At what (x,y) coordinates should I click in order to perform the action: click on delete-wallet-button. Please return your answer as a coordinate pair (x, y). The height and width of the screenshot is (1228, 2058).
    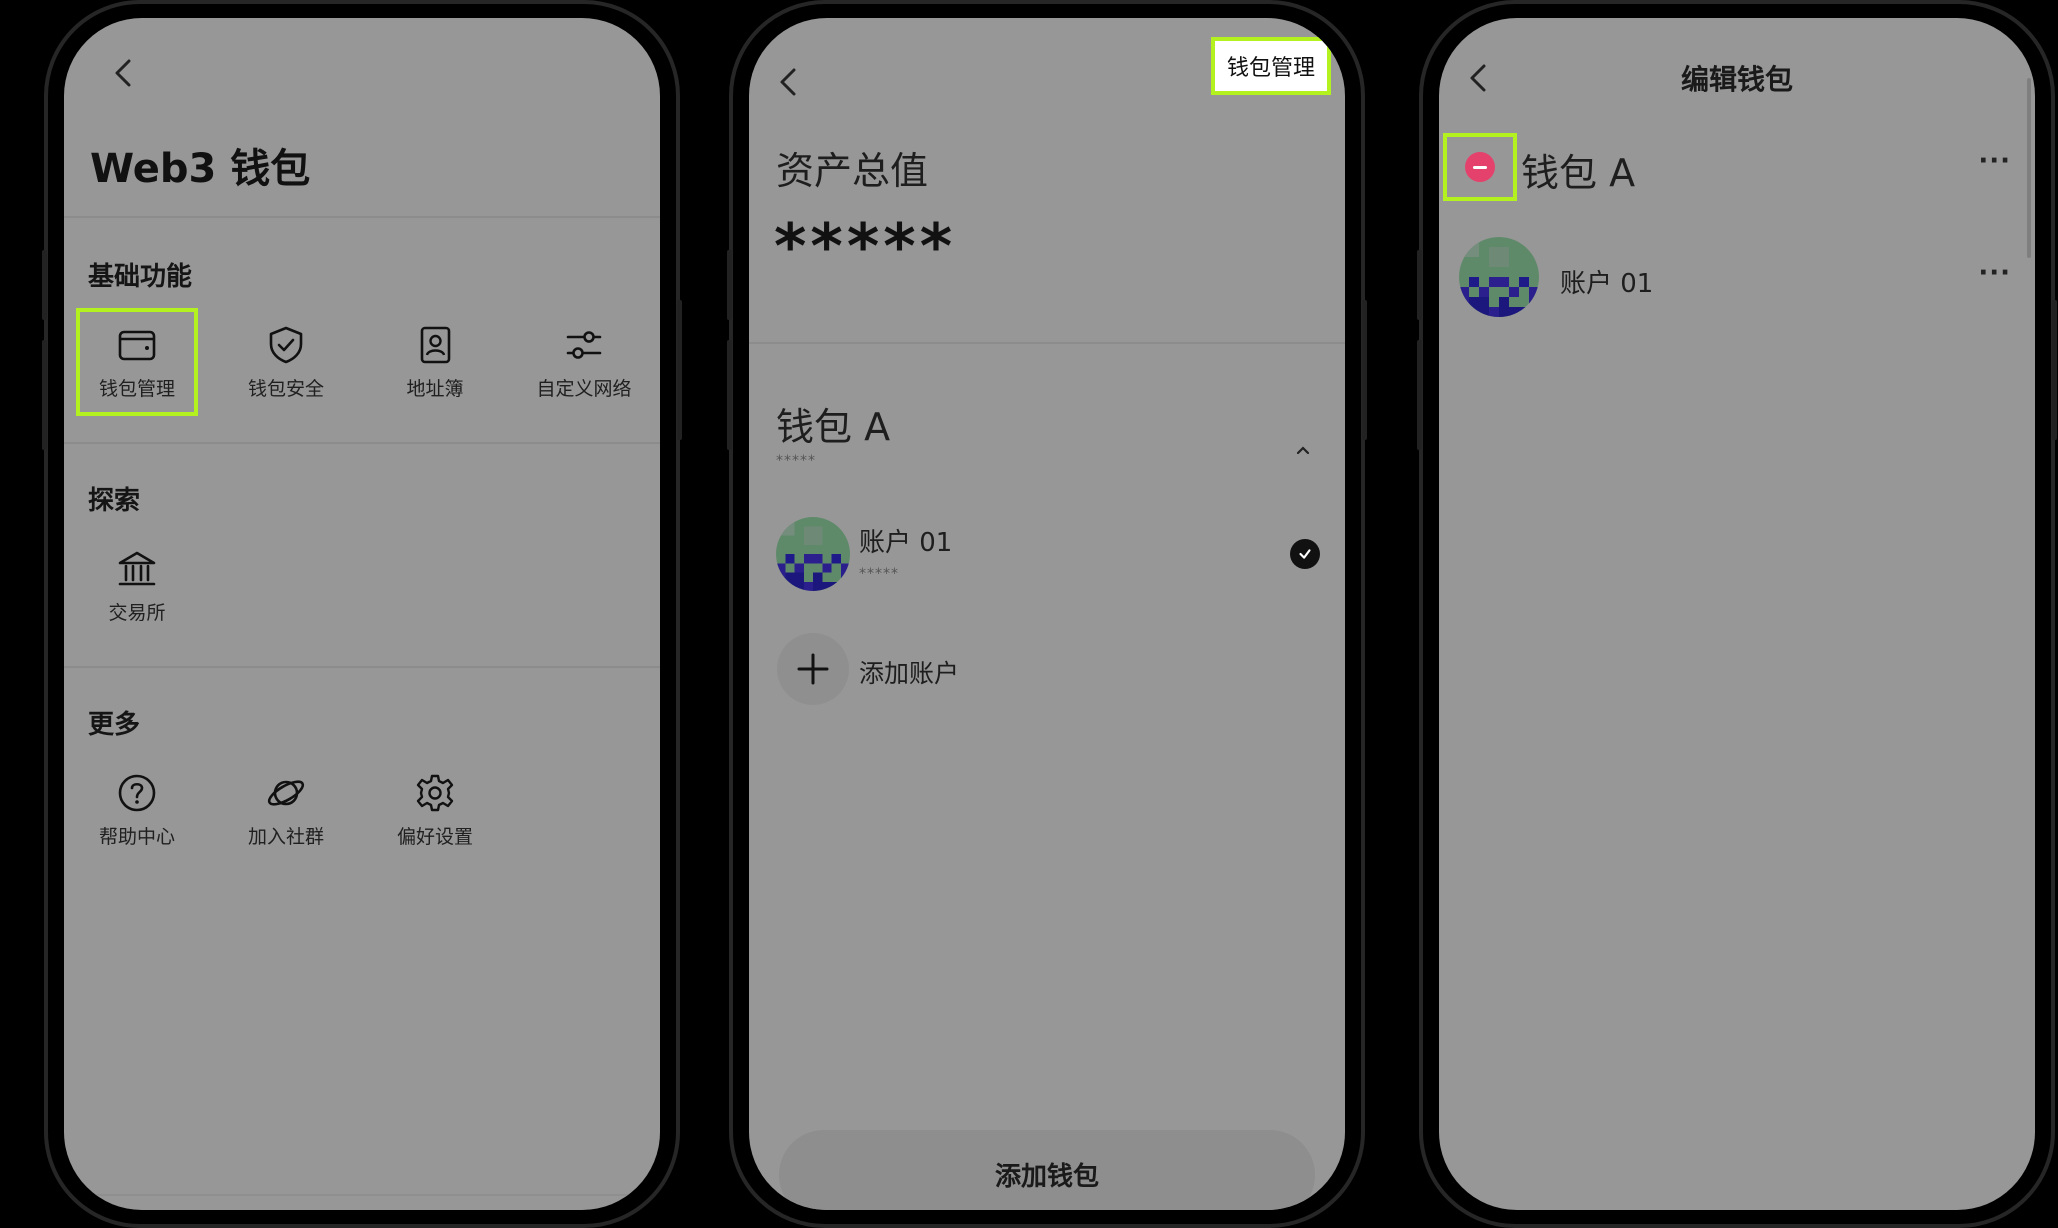
    Looking at the image, I should click on (1480, 167).